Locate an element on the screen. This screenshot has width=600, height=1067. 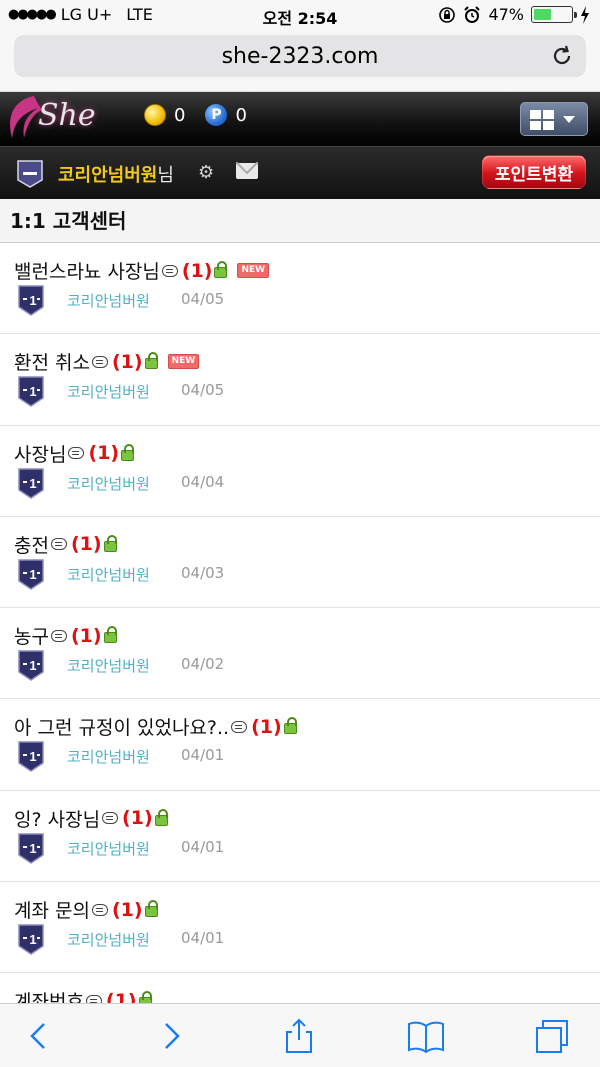
post-date: 04/05 is located at coordinates (203, 390).